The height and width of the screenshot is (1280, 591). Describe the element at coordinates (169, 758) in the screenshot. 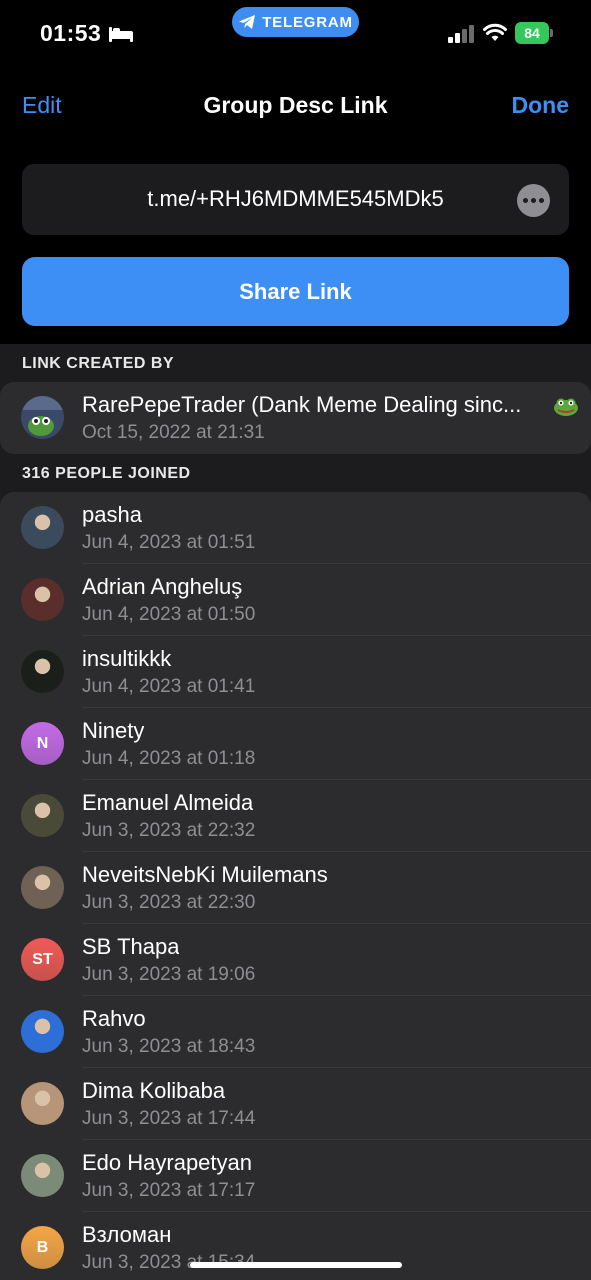

I see `member-join-date: Jun 4, 2023 at 01:18` at that location.